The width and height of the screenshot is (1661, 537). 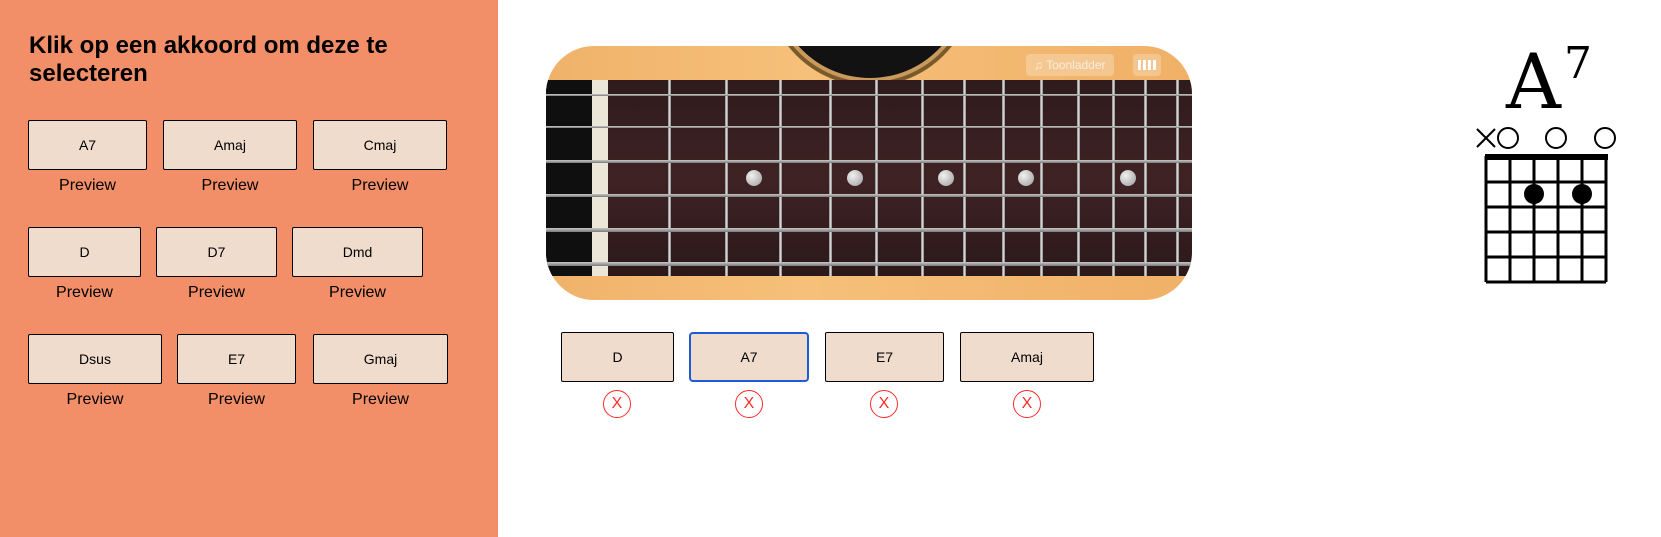 What do you see at coordinates (380, 145) in the screenshot?
I see `chord-button-cmaj: Cmaj` at bounding box center [380, 145].